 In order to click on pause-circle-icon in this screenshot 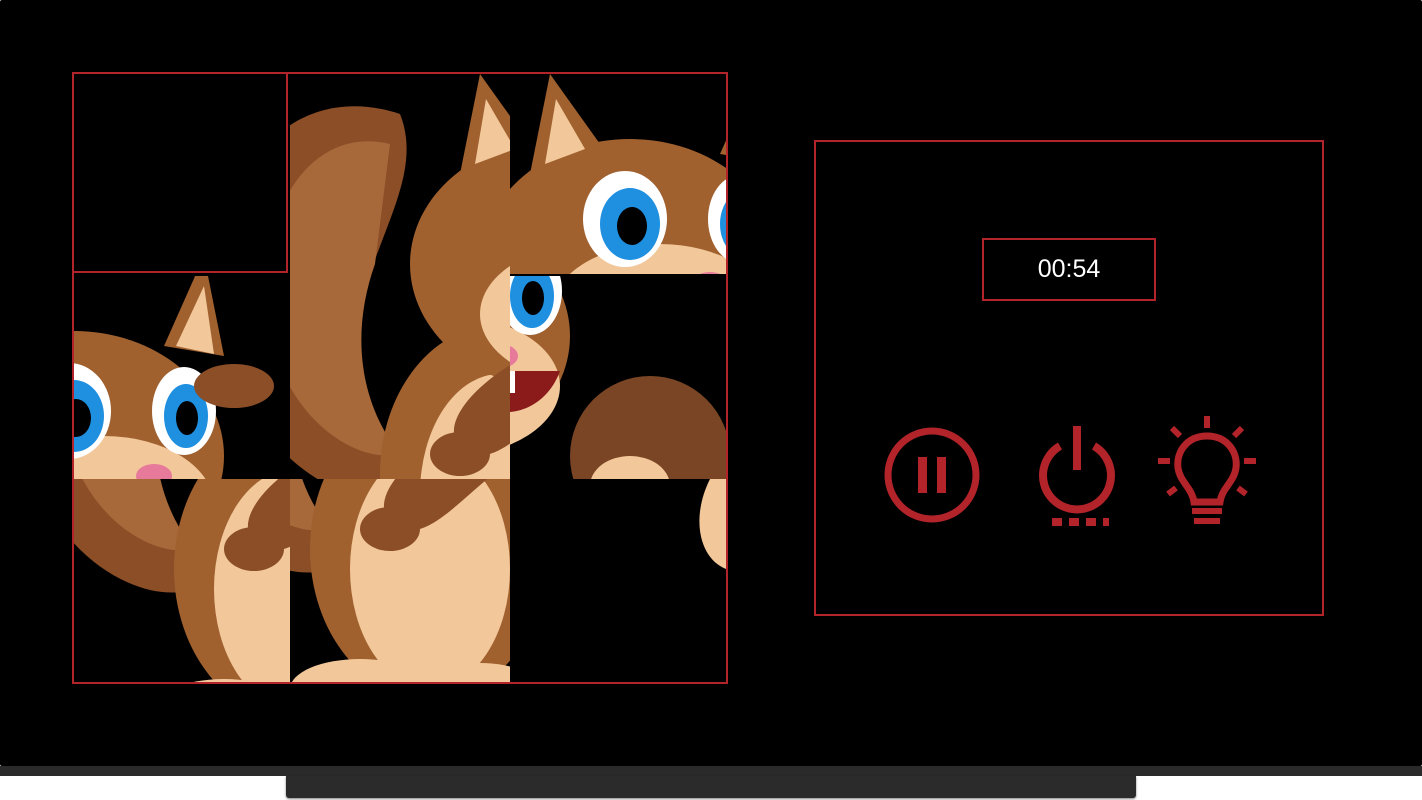, I will do `click(932, 475)`.